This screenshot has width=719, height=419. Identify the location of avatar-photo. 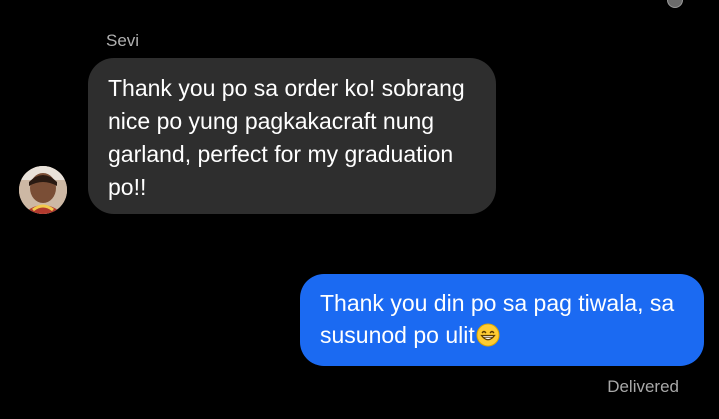
(43, 190).